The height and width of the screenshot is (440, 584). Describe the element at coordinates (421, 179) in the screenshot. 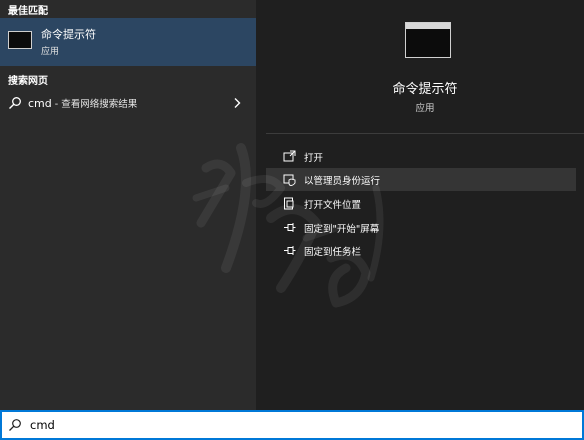

I see `action-run-as-admin: 以管理员身份运行` at that location.